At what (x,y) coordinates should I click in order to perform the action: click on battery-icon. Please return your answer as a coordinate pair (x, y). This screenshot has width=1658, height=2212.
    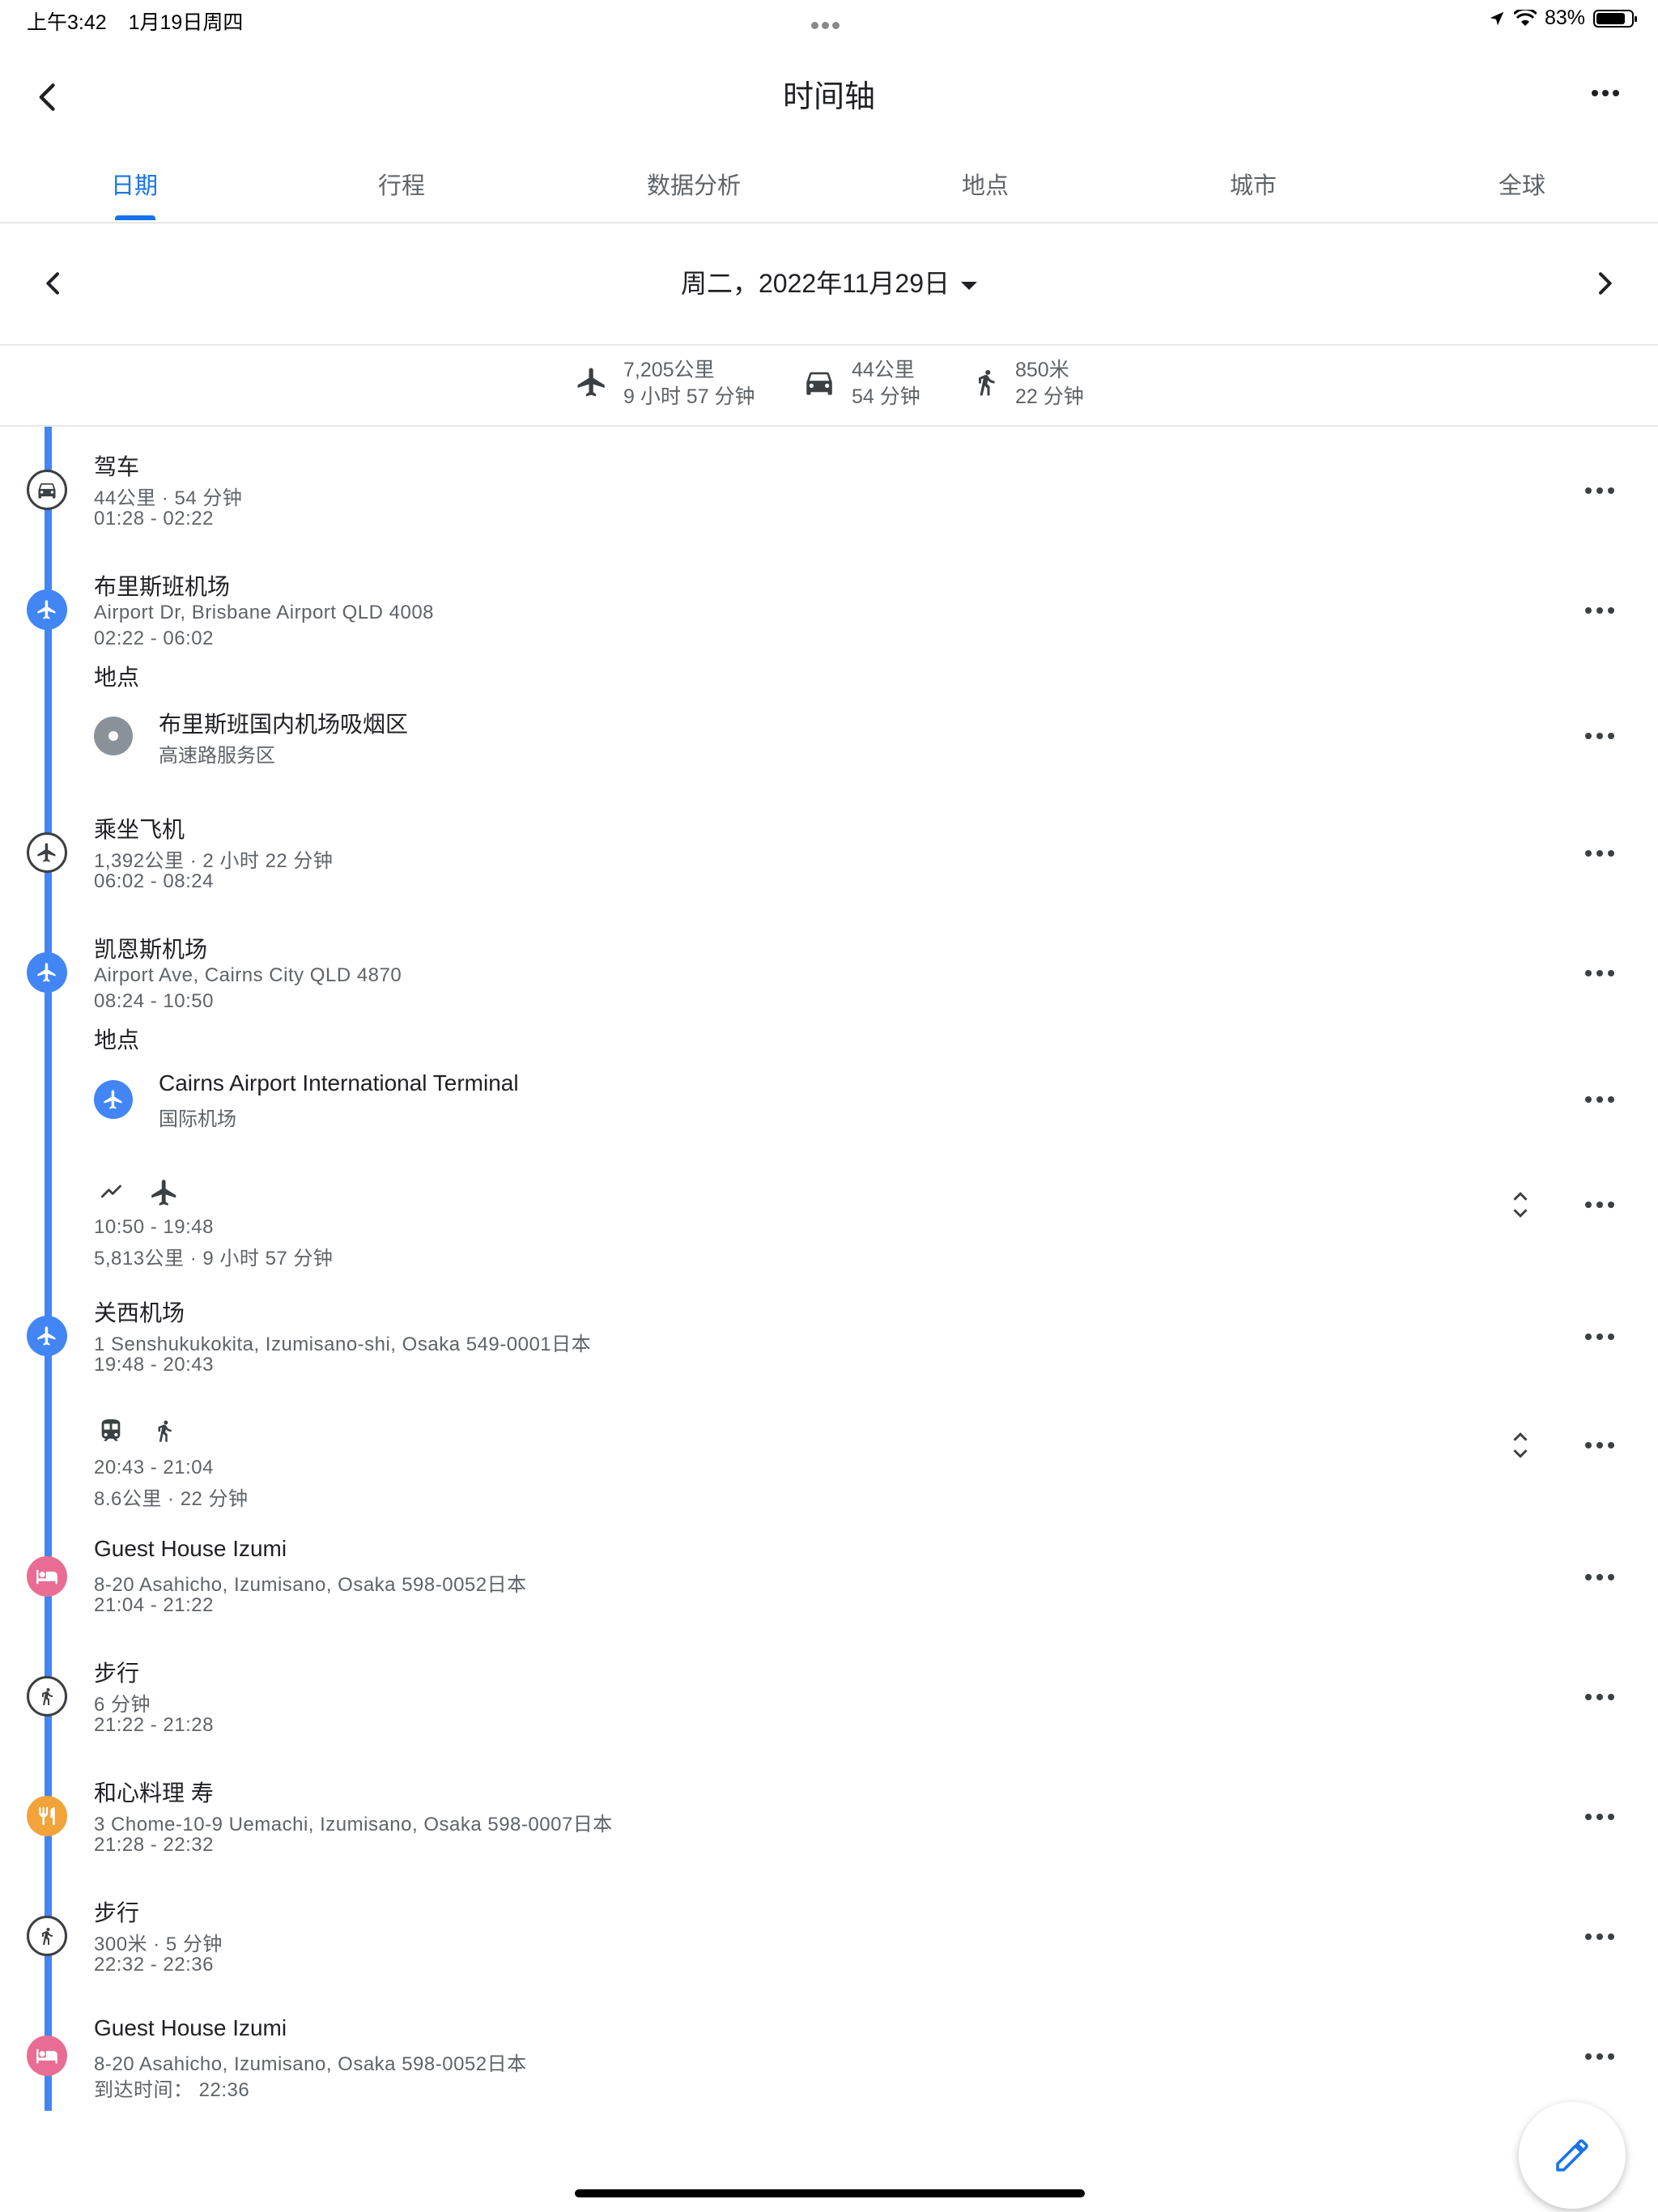
    Looking at the image, I should click on (1615, 19).